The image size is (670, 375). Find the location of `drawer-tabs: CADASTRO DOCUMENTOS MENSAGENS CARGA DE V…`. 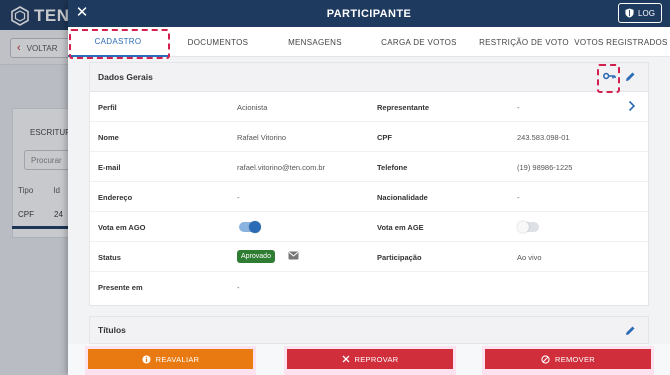

drawer-tabs: CADASTRO DOCUMENTOS MENSAGENS CARGA DE V… is located at coordinates (369, 42).